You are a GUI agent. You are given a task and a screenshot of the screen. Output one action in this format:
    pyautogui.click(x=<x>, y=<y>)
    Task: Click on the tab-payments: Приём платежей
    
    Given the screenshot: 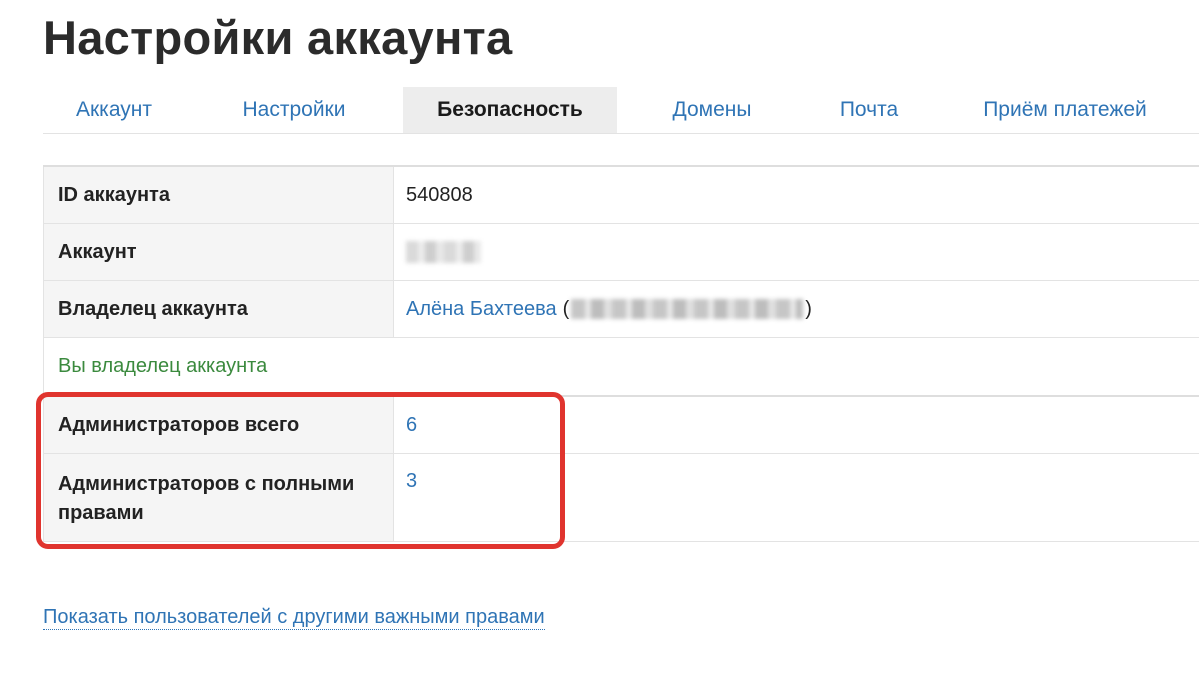 What is the action you would take?
    pyautogui.click(x=1065, y=110)
    